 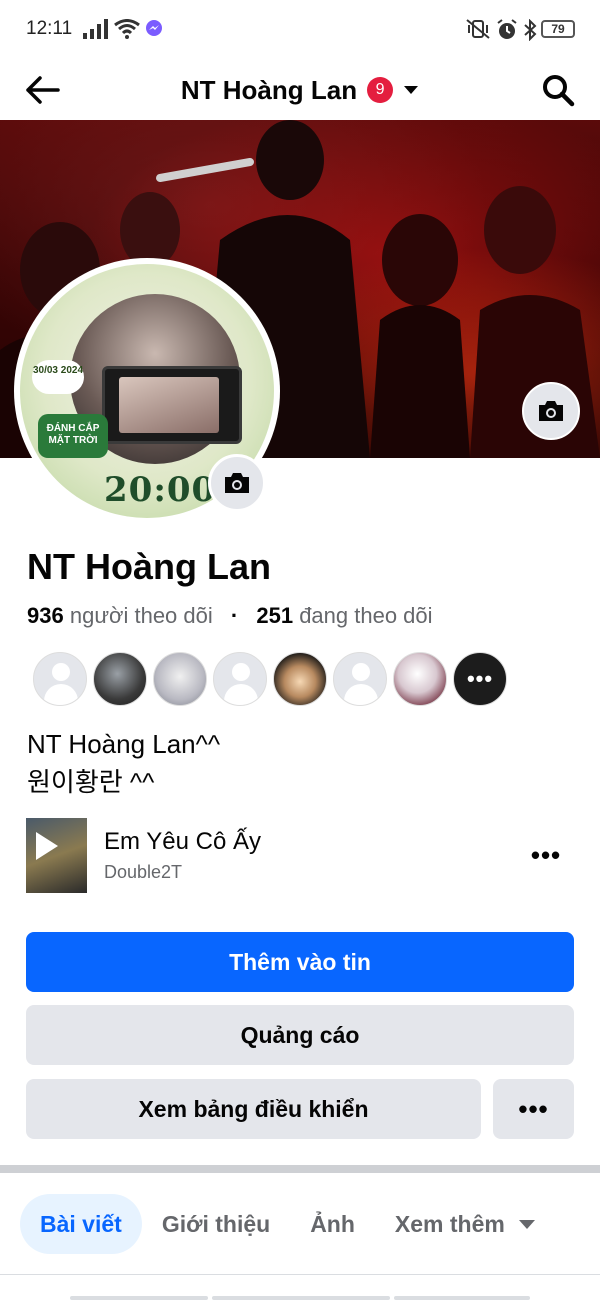 What do you see at coordinates (123, 763) in the screenshot?
I see `profile-bio: NT Hoàng Lan^^ 원이황란 ^^` at bounding box center [123, 763].